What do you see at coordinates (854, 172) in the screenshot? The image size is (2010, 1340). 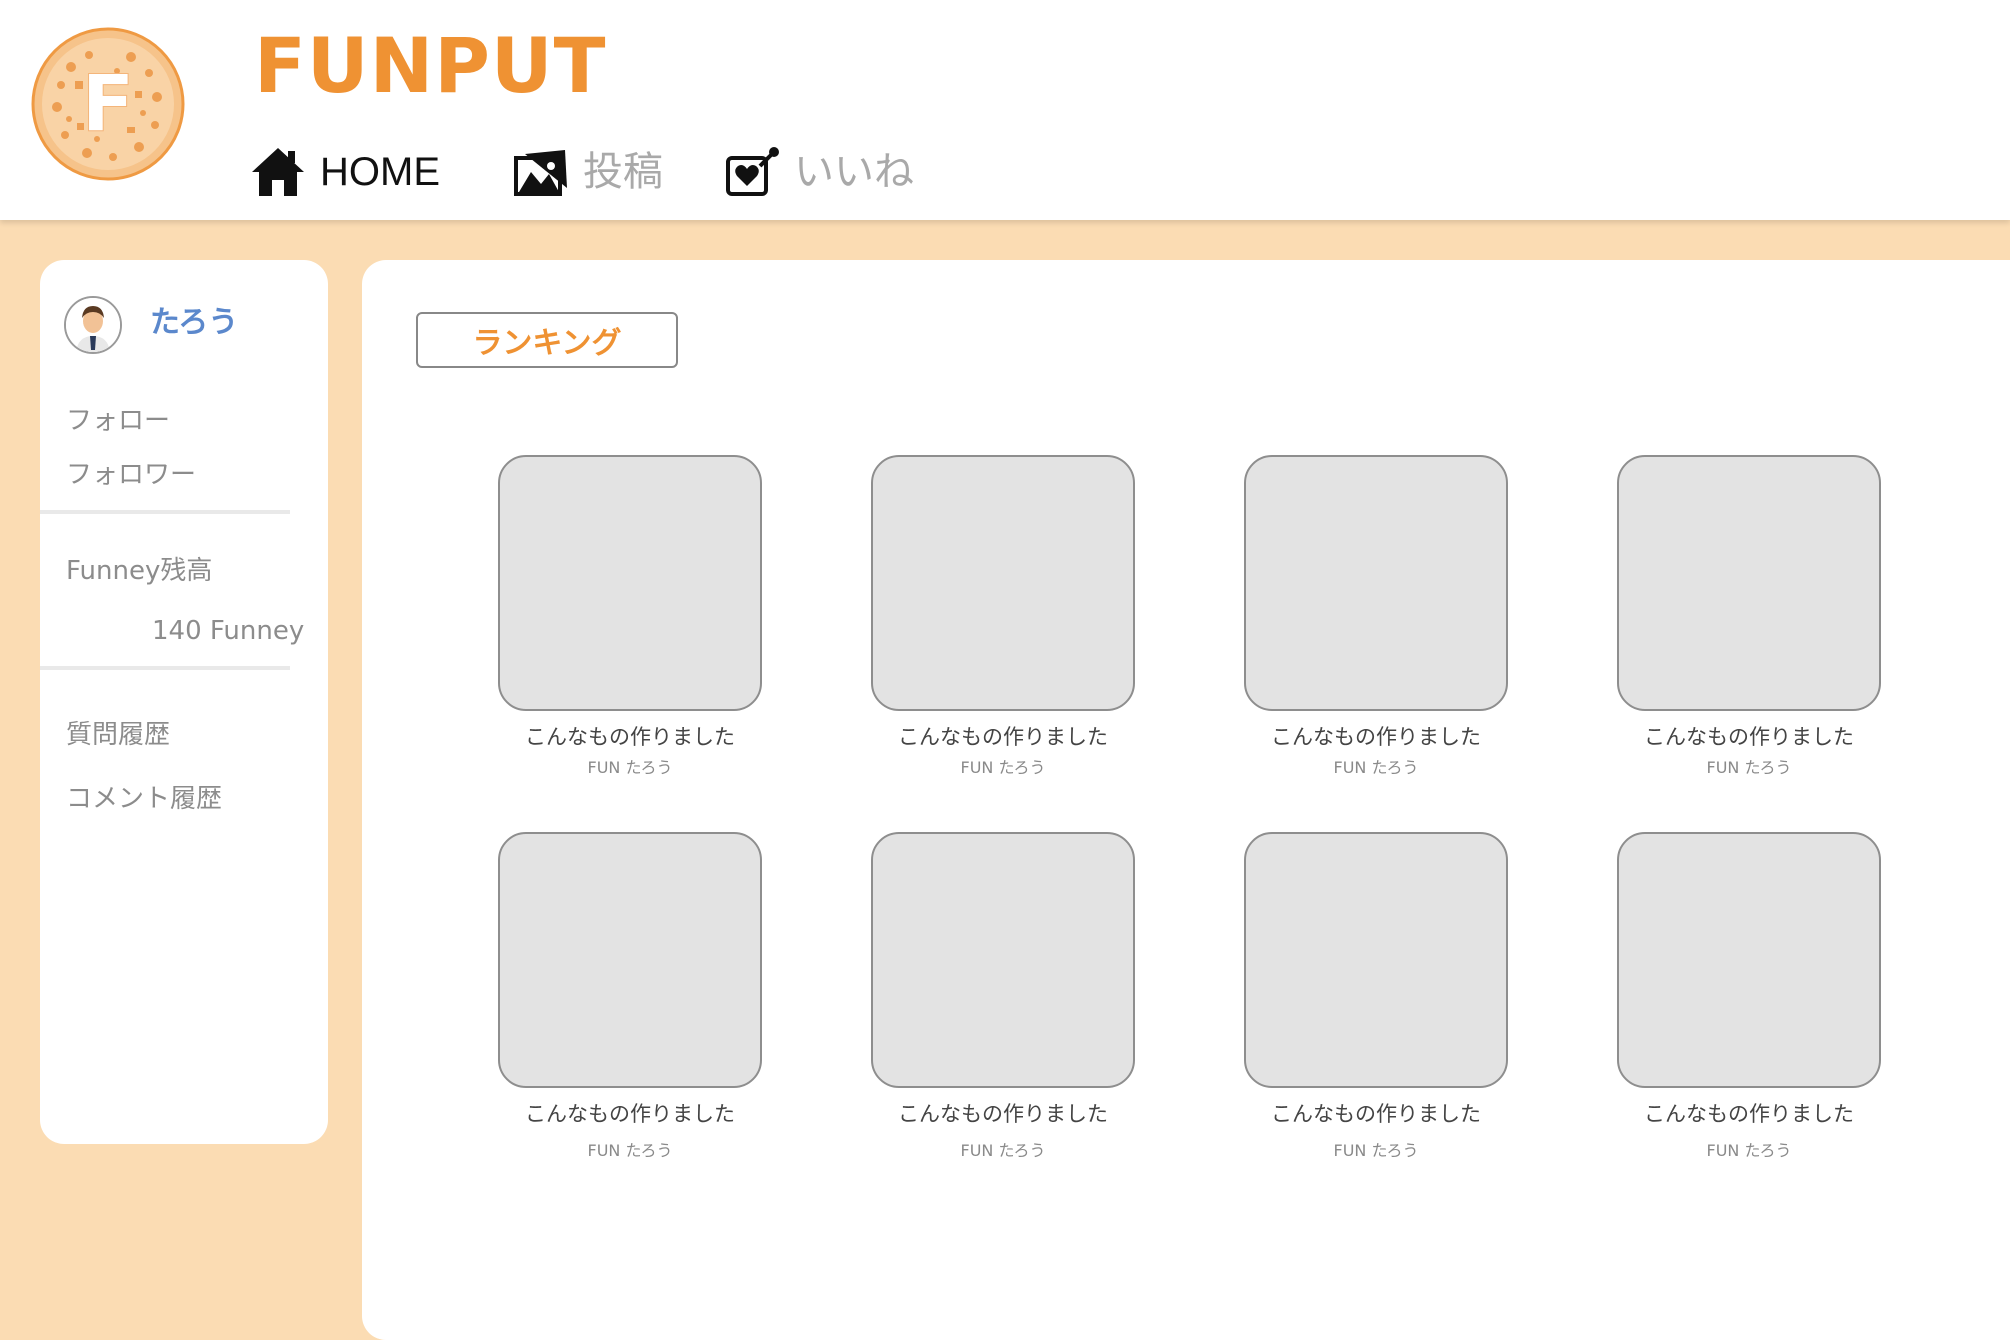 I see `nav-like-label: いいね` at bounding box center [854, 172].